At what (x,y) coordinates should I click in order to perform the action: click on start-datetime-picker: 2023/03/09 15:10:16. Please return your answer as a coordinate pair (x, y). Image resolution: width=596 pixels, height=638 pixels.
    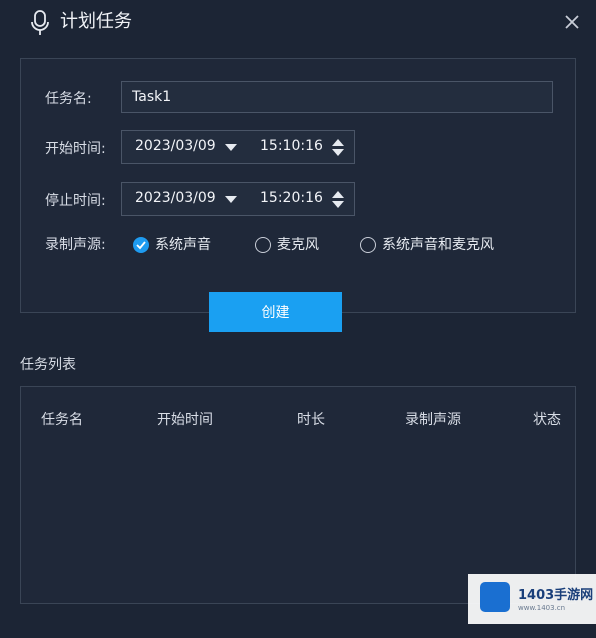
    Looking at the image, I should click on (238, 147).